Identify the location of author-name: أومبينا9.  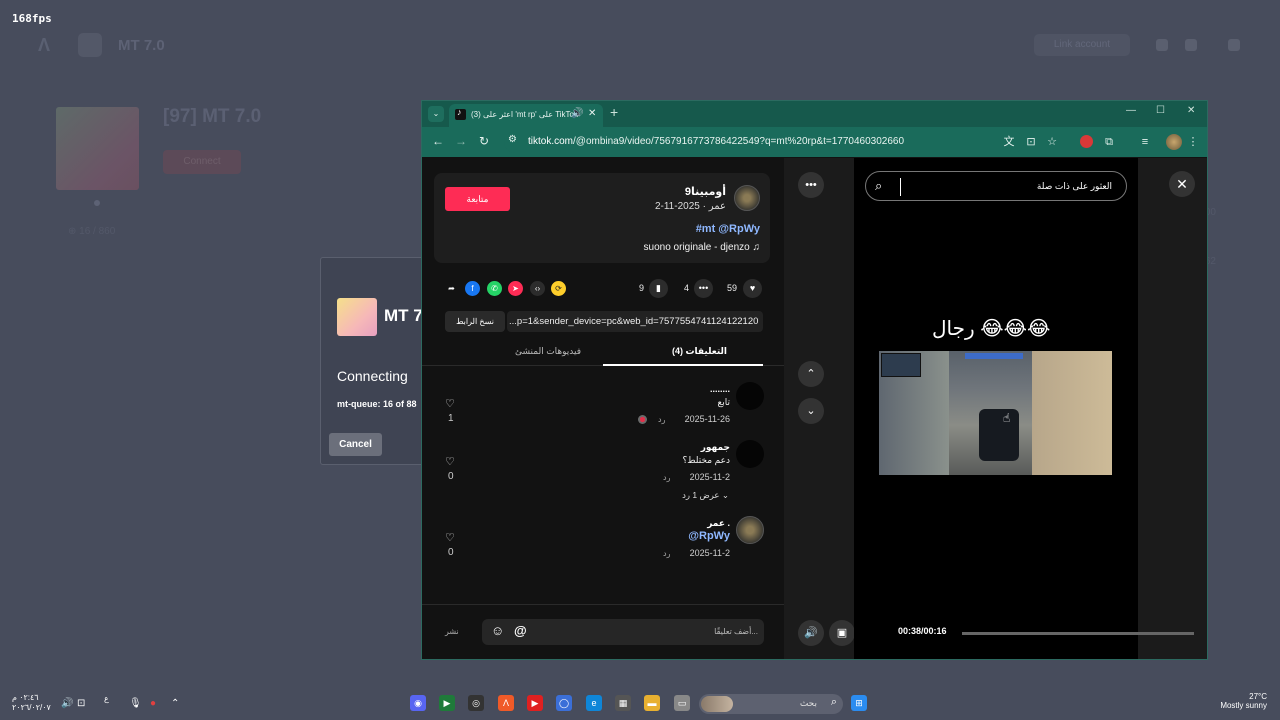
(705, 191).